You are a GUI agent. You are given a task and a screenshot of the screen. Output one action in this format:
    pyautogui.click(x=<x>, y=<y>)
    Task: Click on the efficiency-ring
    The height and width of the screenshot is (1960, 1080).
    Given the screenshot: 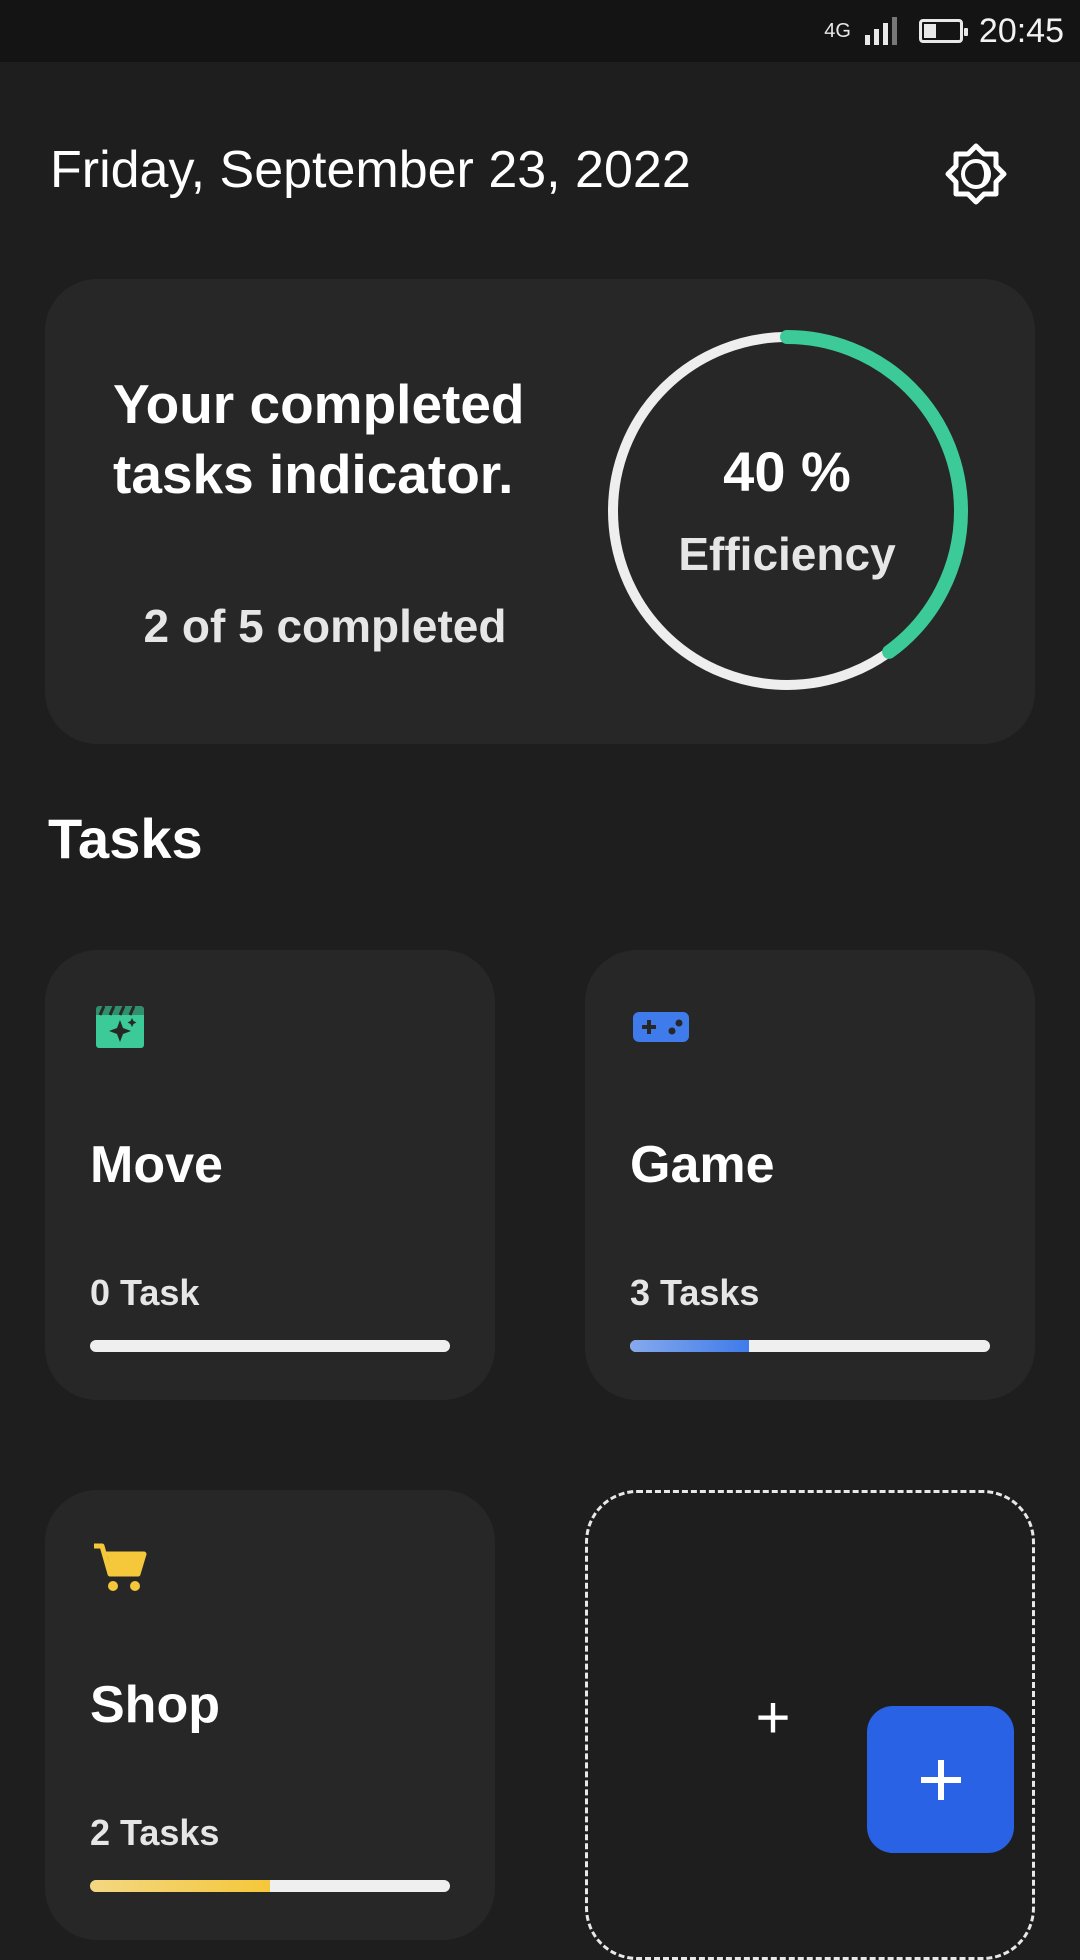 What is the action you would take?
    pyautogui.click(x=787, y=511)
    